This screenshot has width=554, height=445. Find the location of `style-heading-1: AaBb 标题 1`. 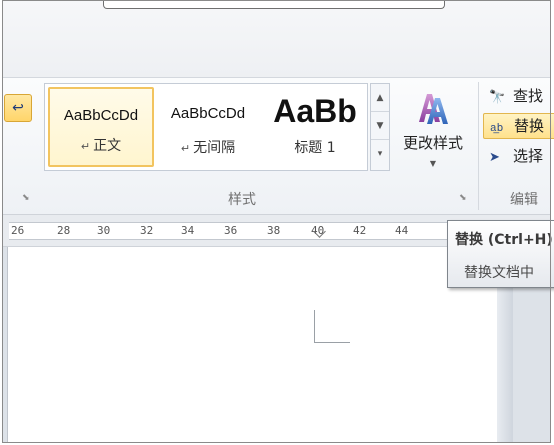

style-heading-1: AaBb 标题 1 is located at coordinates (315, 127).